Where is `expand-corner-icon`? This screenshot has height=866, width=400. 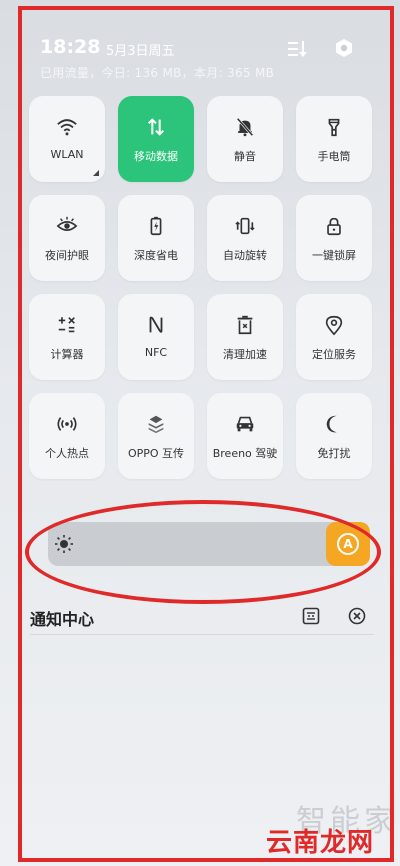 expand-corner-icon is located at coordinates (96, 173).